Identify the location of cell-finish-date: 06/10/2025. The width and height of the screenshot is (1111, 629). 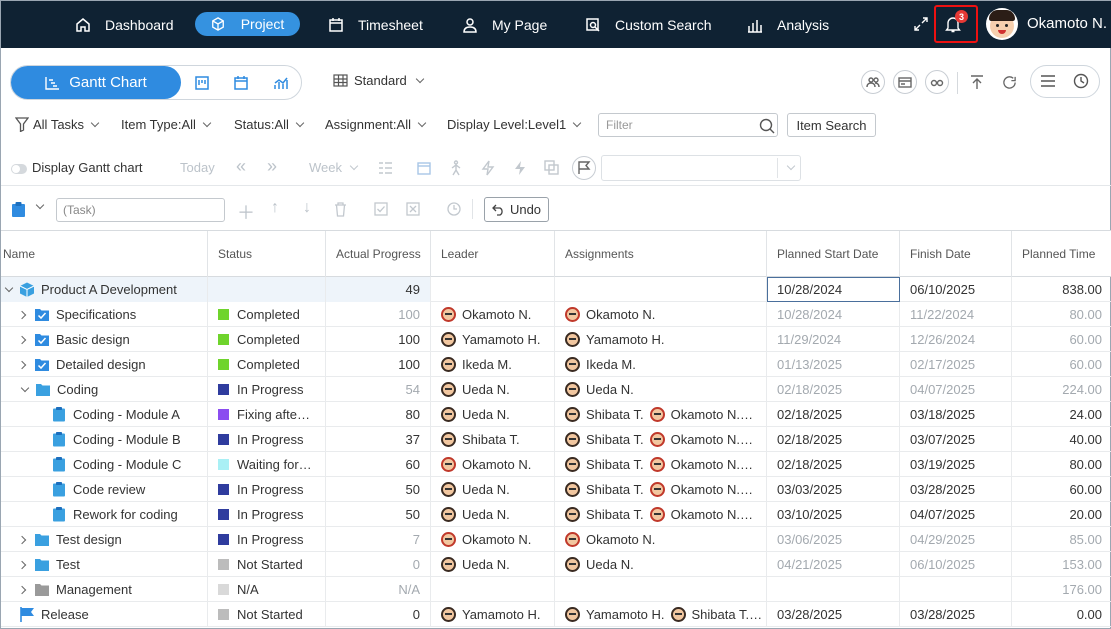
(956, 564).